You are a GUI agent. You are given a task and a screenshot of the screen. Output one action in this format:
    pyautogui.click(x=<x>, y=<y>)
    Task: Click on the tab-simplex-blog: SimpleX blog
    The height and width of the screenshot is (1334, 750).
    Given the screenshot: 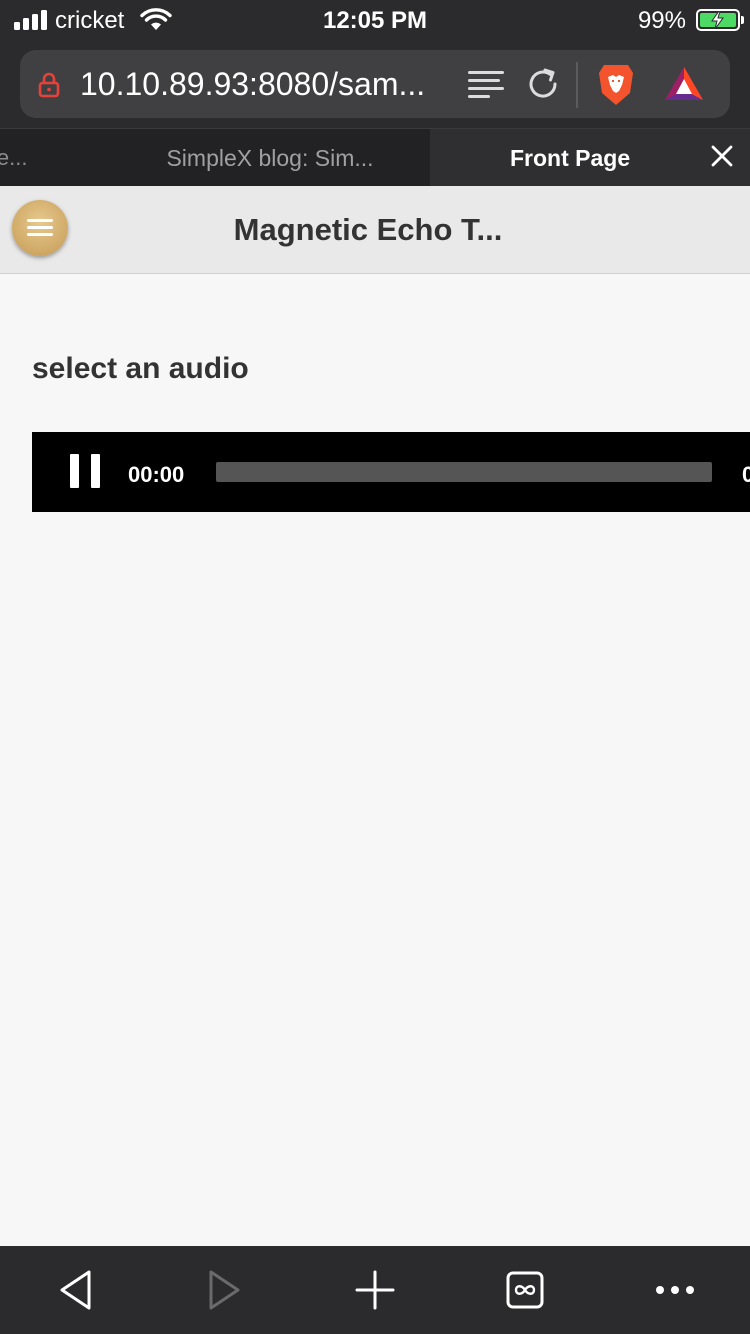 What is the action you would take?
    pyautogui.click(x=270, y=157)
    